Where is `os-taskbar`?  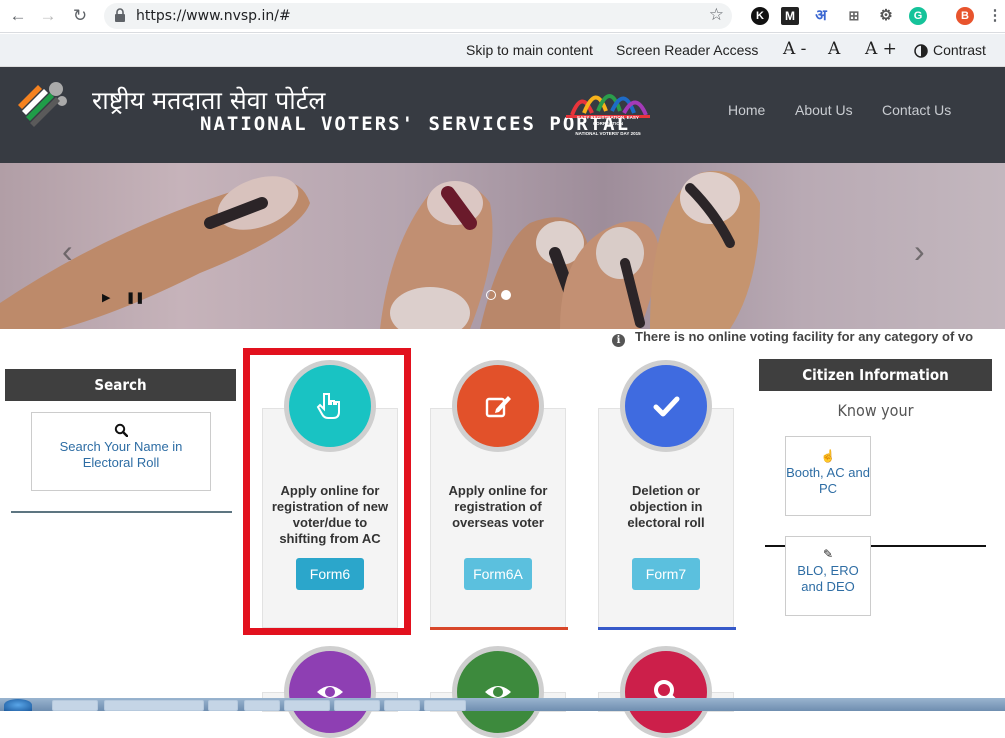 os-taskbar is located at coordinates (502, 704).